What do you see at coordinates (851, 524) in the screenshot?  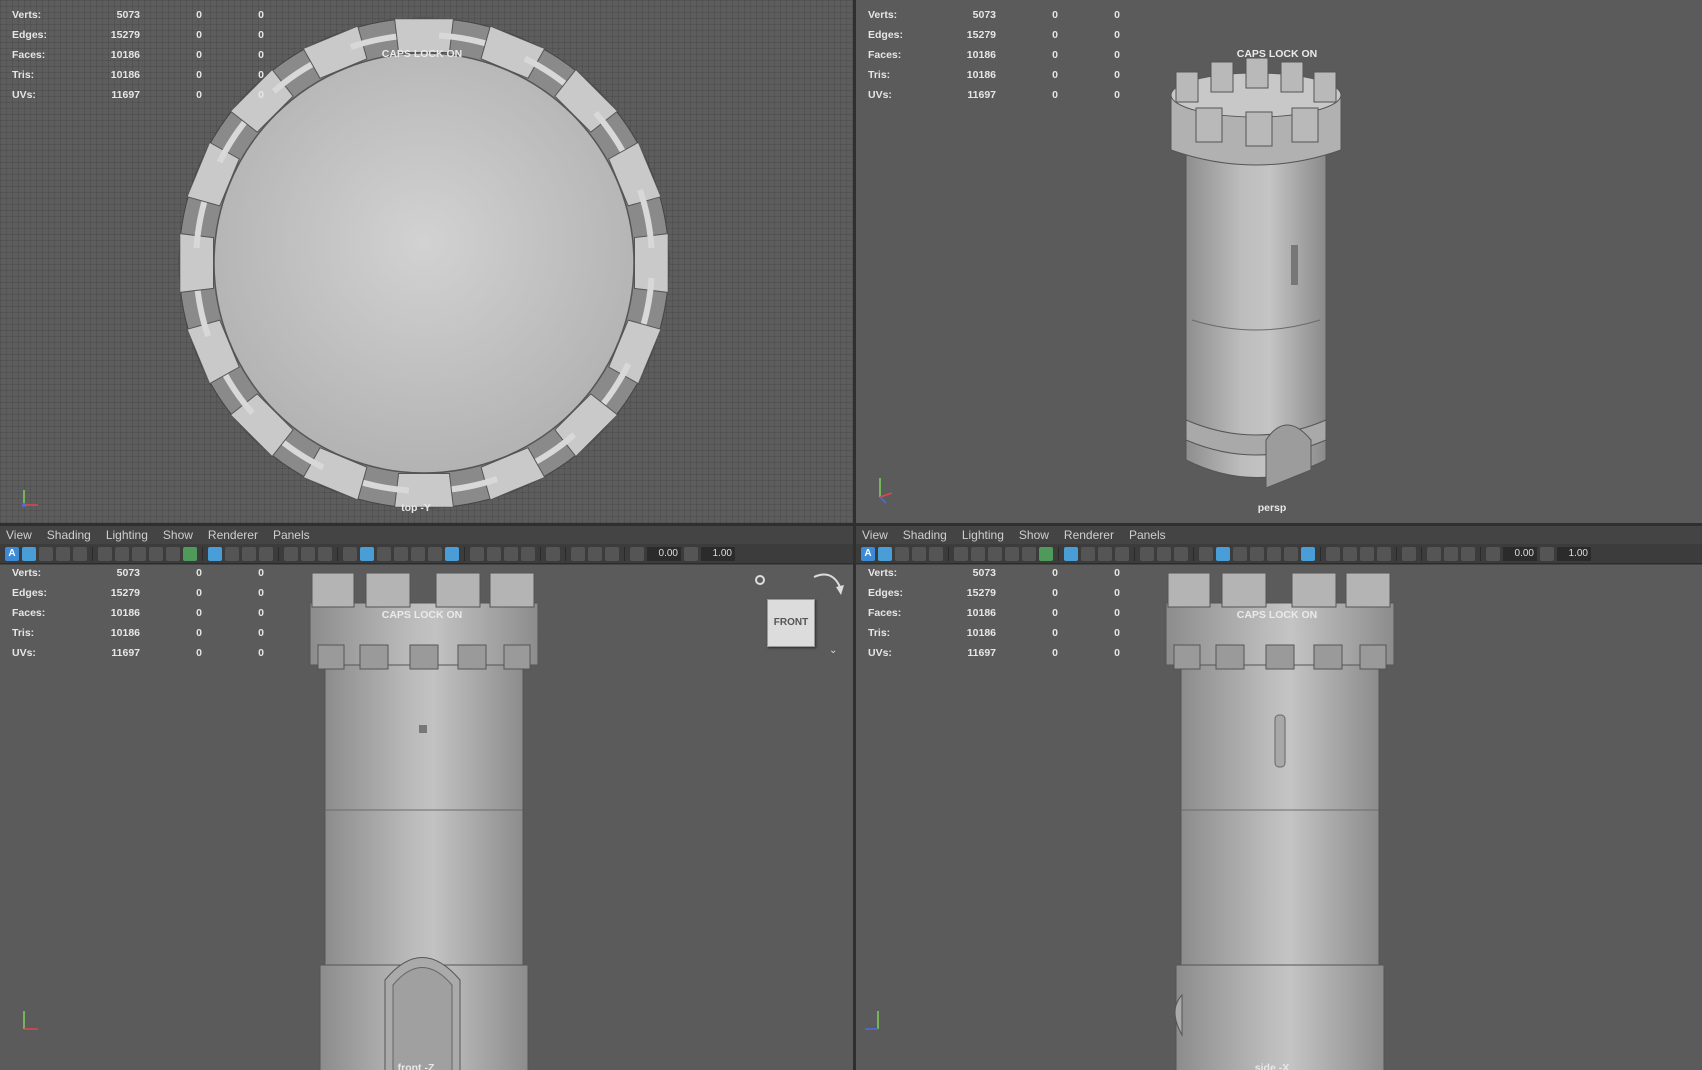 I see `viewport-divider-horizontal` at bounding box center [851, 524].